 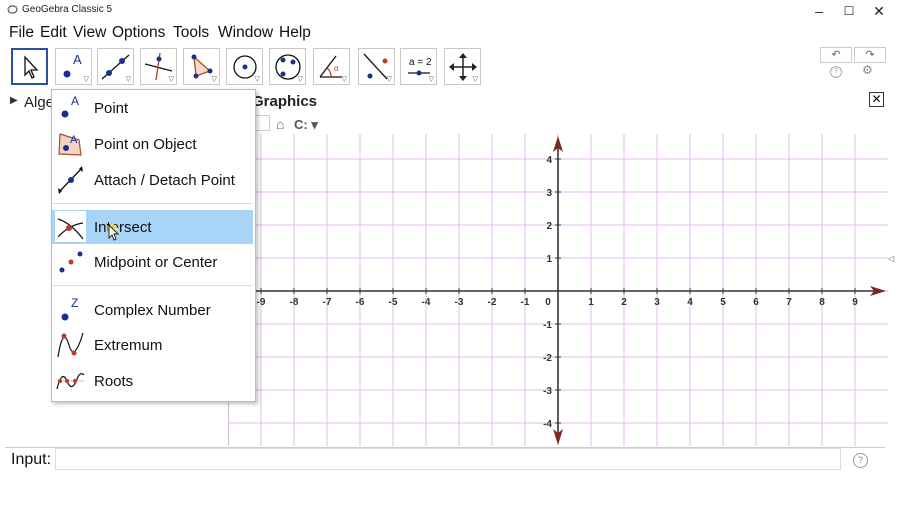 What do you see at coordinates (657, 302) in the screenshot?
I see `x-tick-label: 3` at bounding box center [657, 302].